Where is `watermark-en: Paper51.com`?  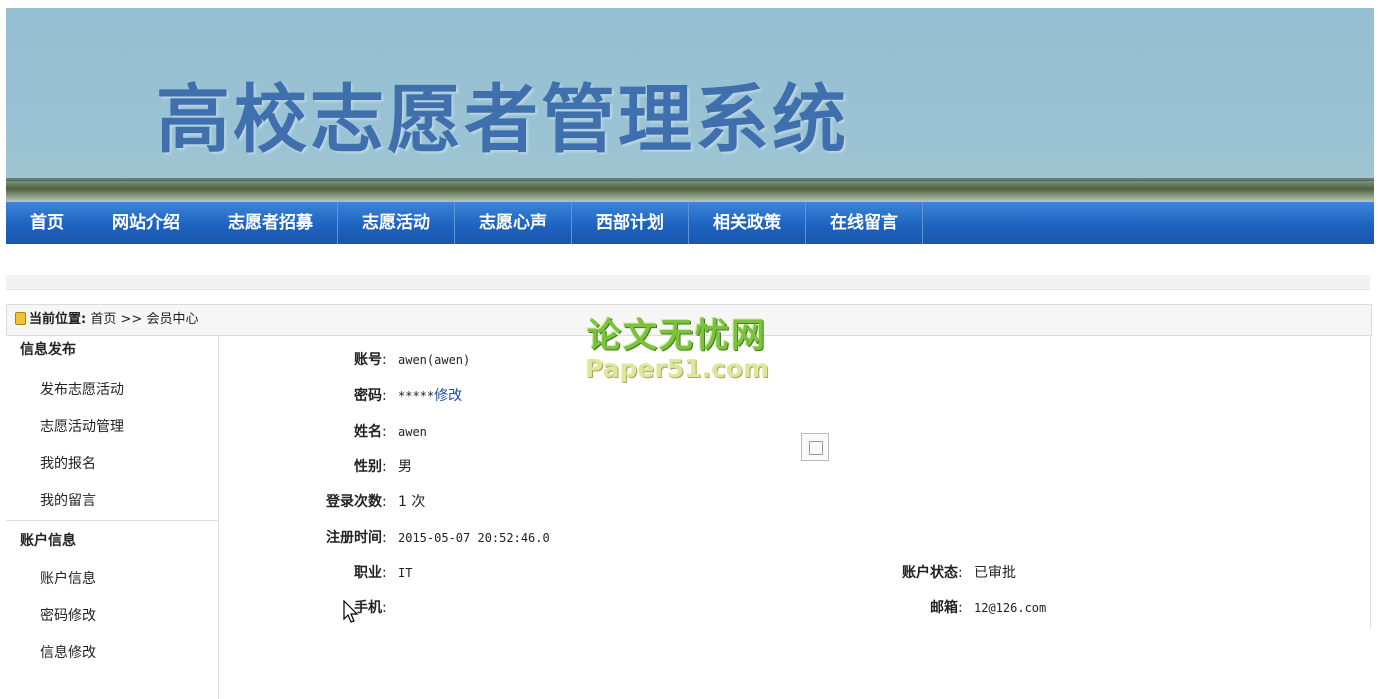 watermark-en: Paper51.com is located at coordinates (677, 368).